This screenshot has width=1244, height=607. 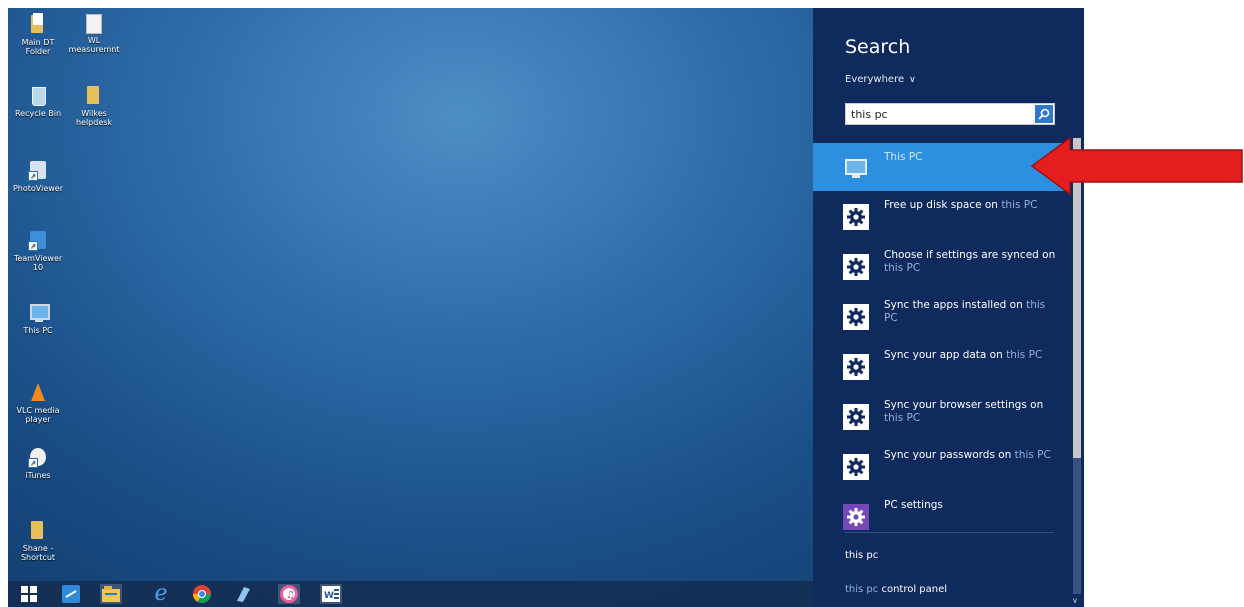 I want to click on suggestion-text: control panel, so click(x=914, y=589).